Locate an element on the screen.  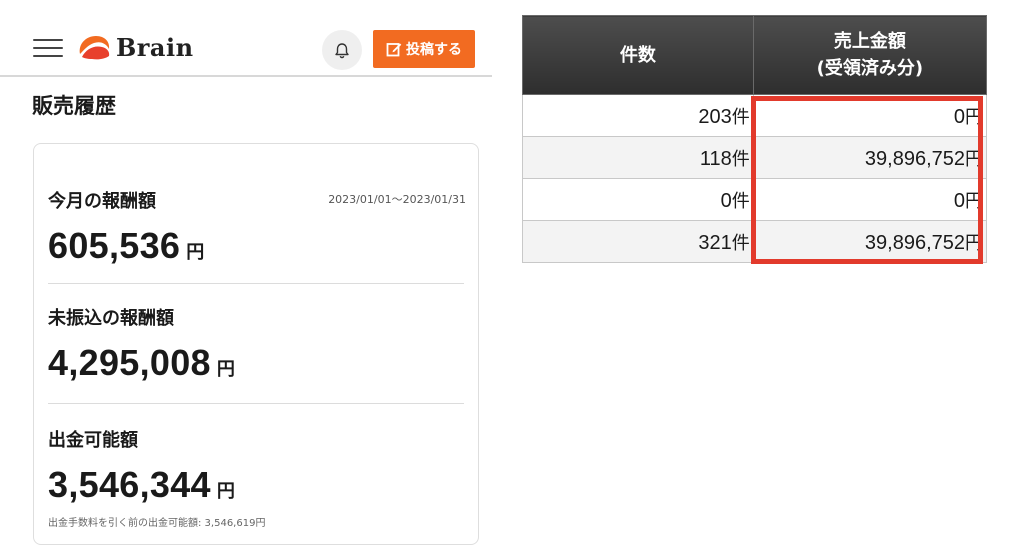
post-button: 投稿する is located at coordinates (424, 49).